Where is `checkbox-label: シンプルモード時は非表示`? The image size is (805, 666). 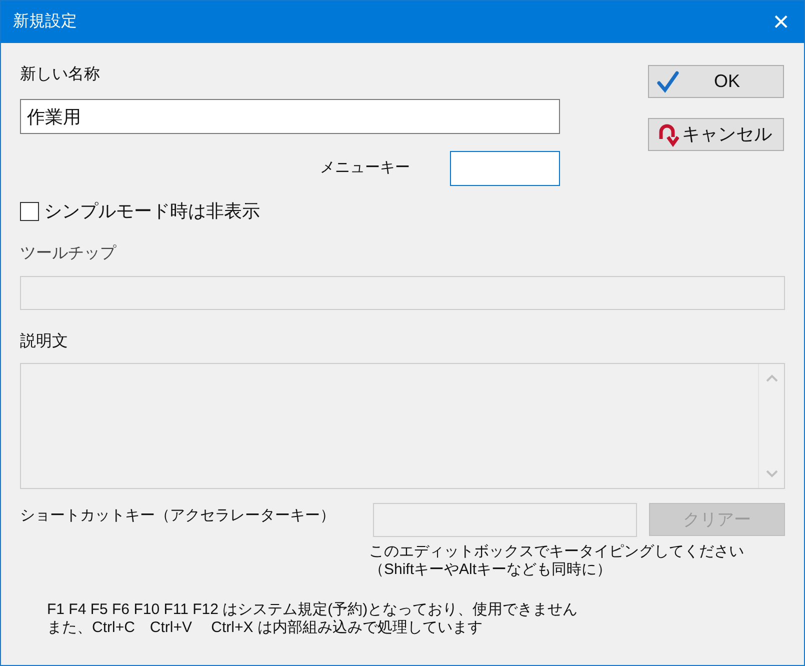
checkbox-label: シンプルモード時は非表示 is located at coordinates (152, 211).